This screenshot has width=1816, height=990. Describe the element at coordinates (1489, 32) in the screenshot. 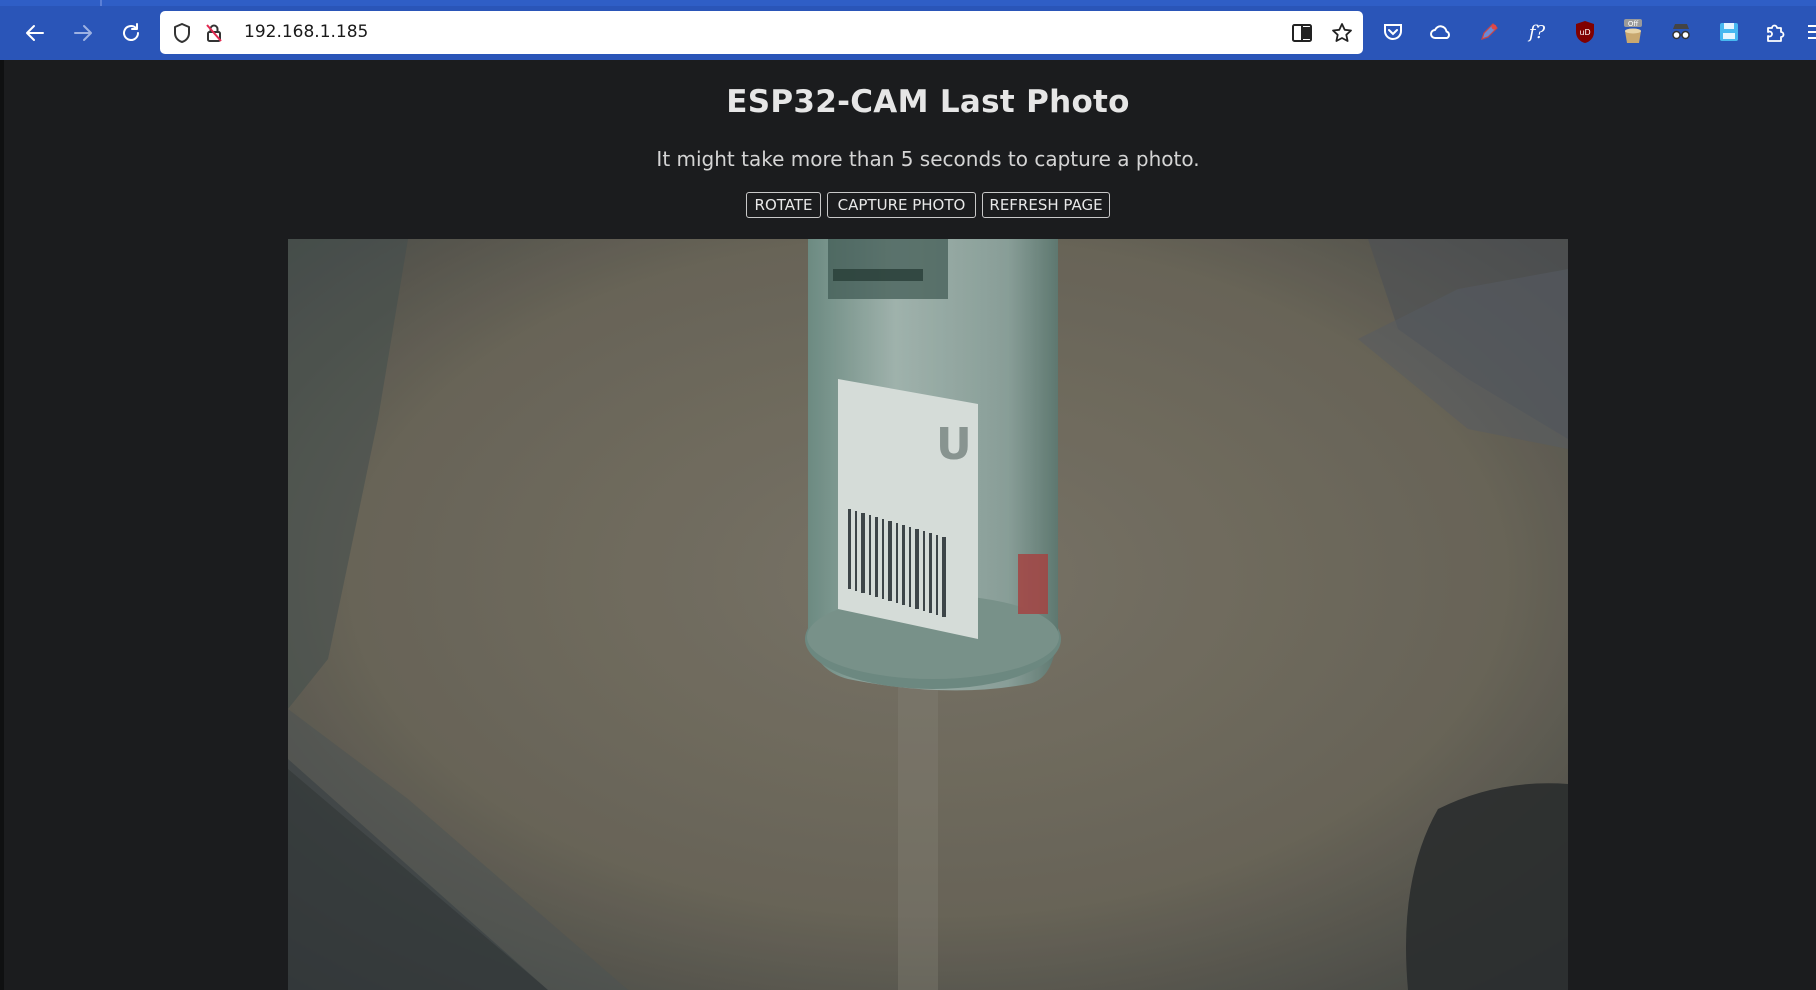

I see `pen-icon` at that location.